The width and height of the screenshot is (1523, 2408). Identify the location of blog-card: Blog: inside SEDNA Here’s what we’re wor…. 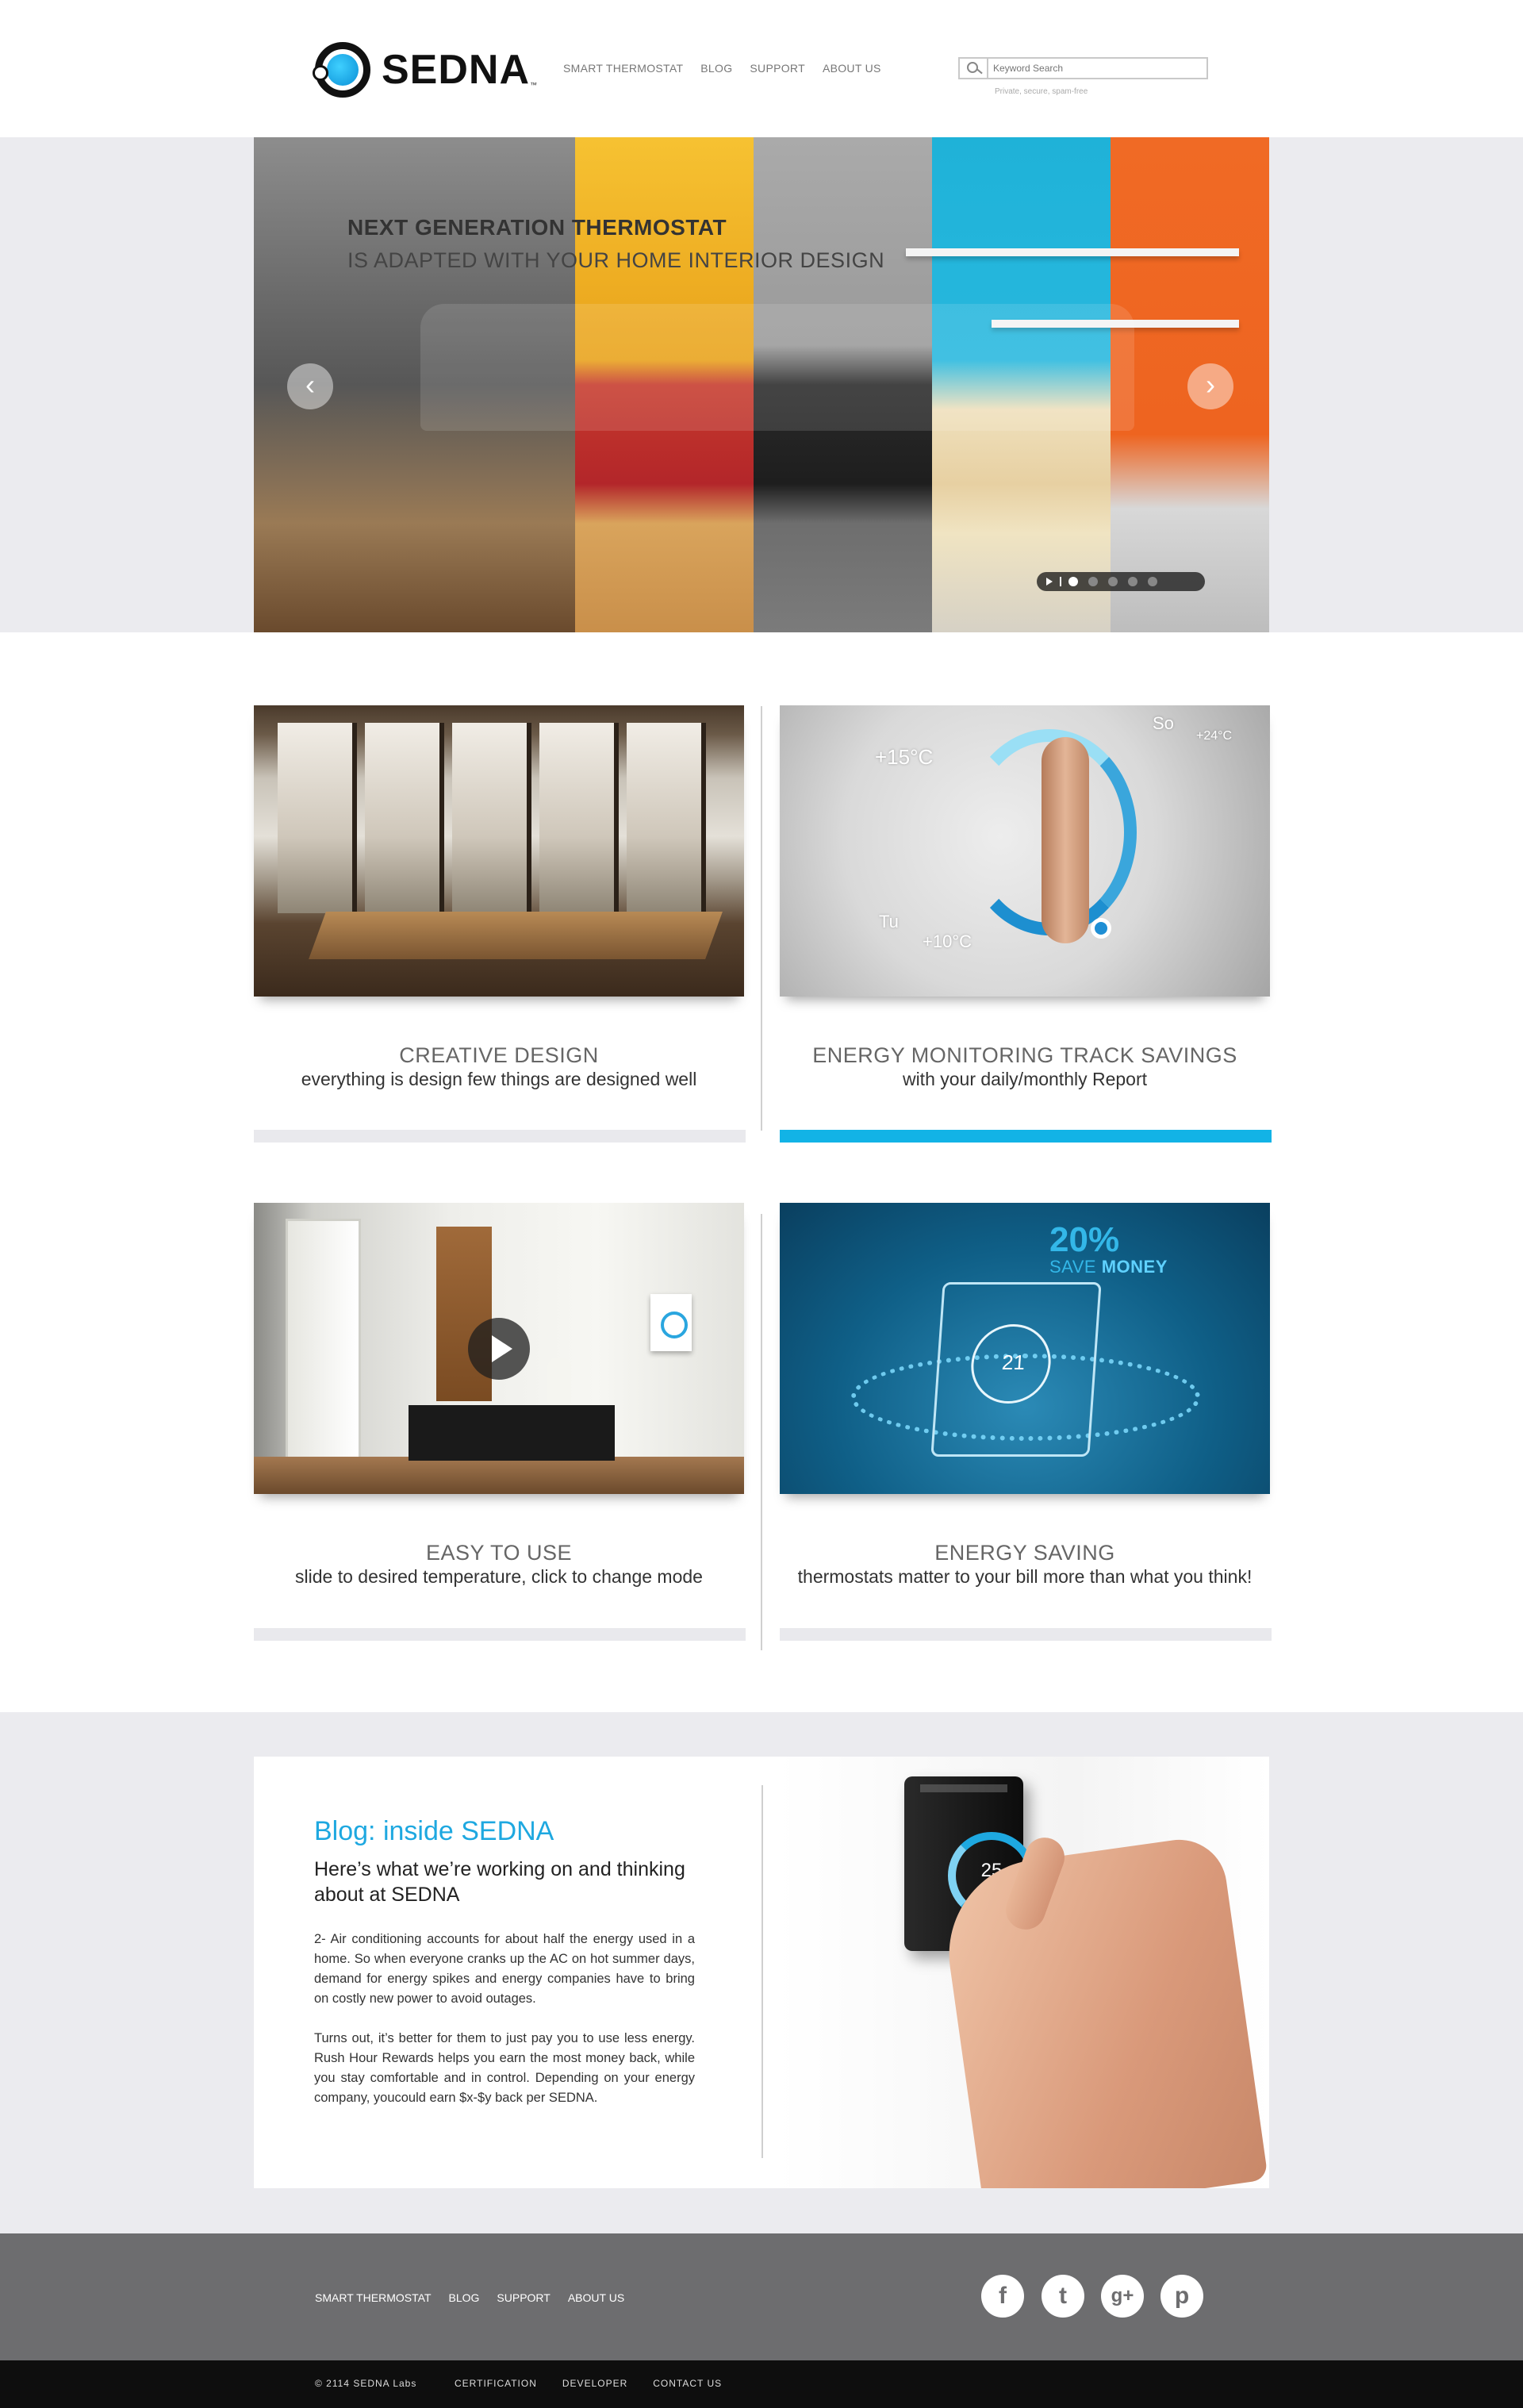
(761, 1972).